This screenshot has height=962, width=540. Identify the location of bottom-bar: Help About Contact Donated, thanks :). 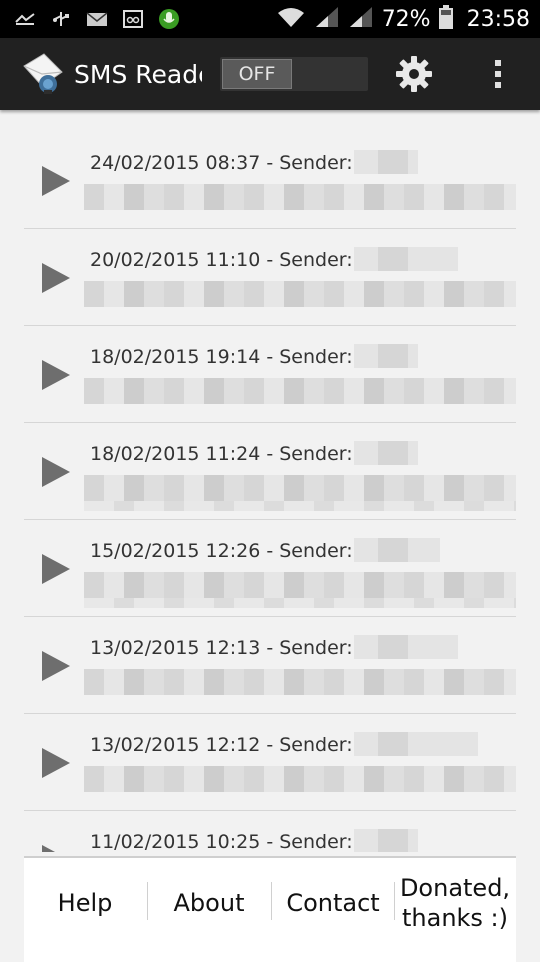
(270, 909).